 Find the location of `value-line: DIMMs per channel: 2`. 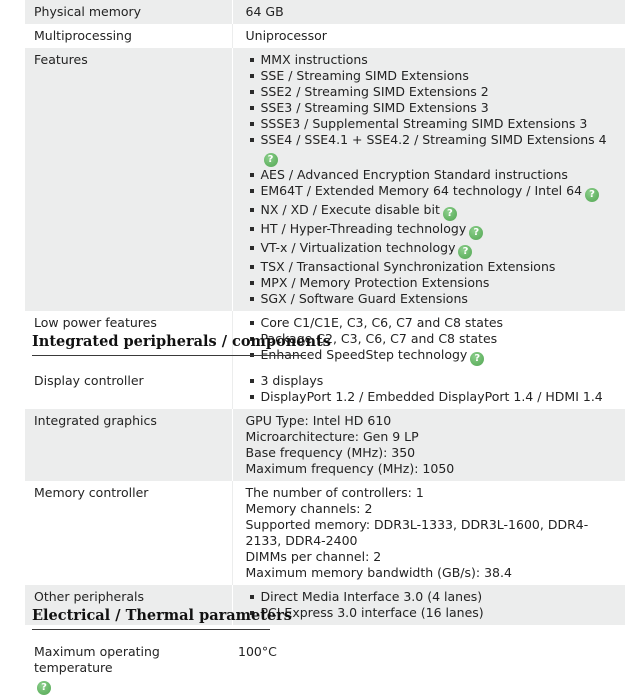

value-line: DIMMs per channel: 2 is located at coordinates (313, 556).